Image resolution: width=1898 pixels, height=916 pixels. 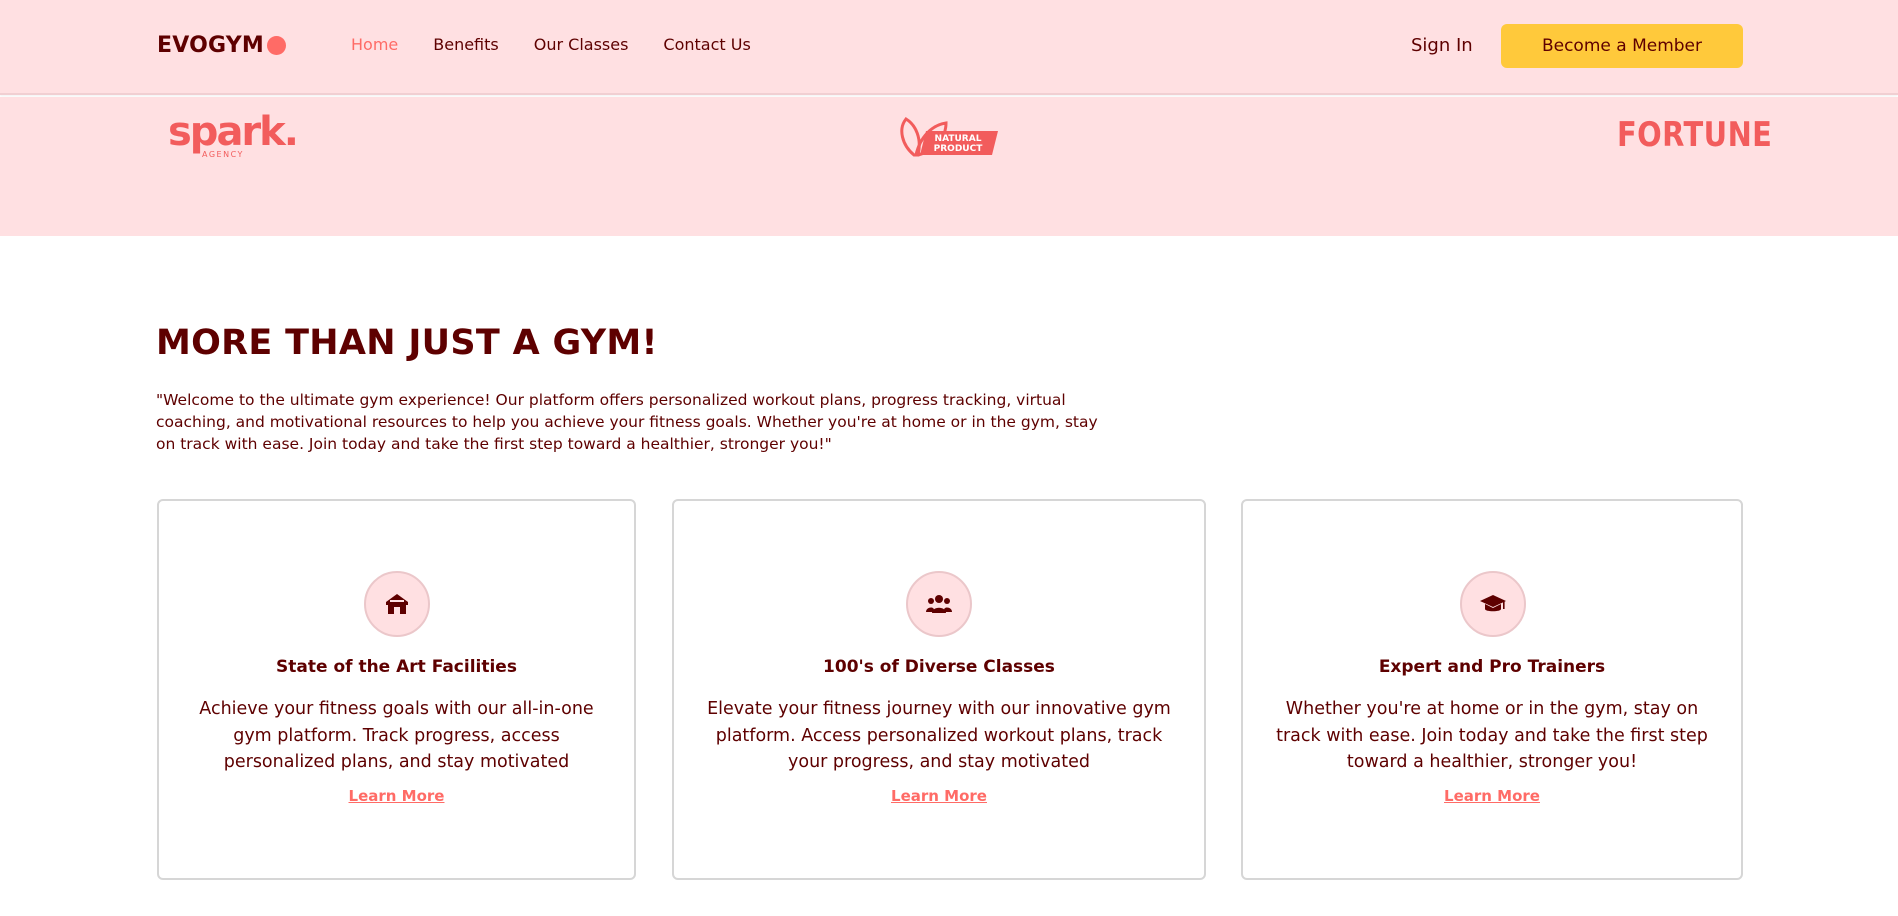 What do you see at coordinates (276, 45) in the screenshot?
I see `logo-dot-icon` at bounding box center [276, 45].